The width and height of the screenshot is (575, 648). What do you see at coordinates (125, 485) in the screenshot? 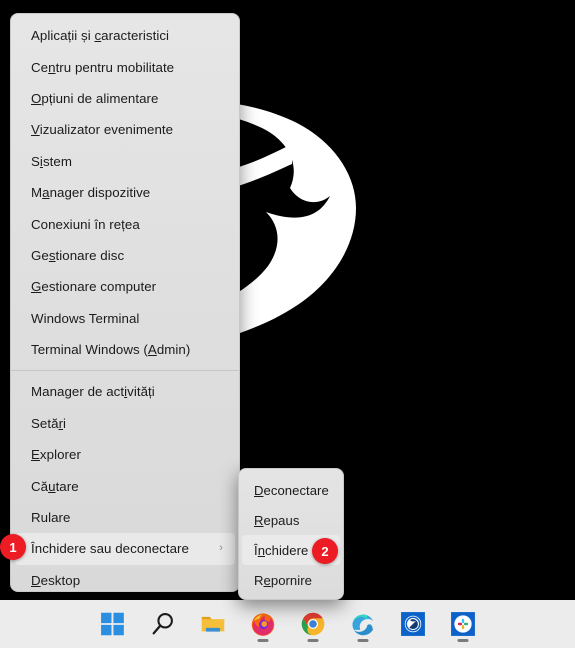
I see `menu-item-cautare: Căutare` at bounding box center [125, 485].